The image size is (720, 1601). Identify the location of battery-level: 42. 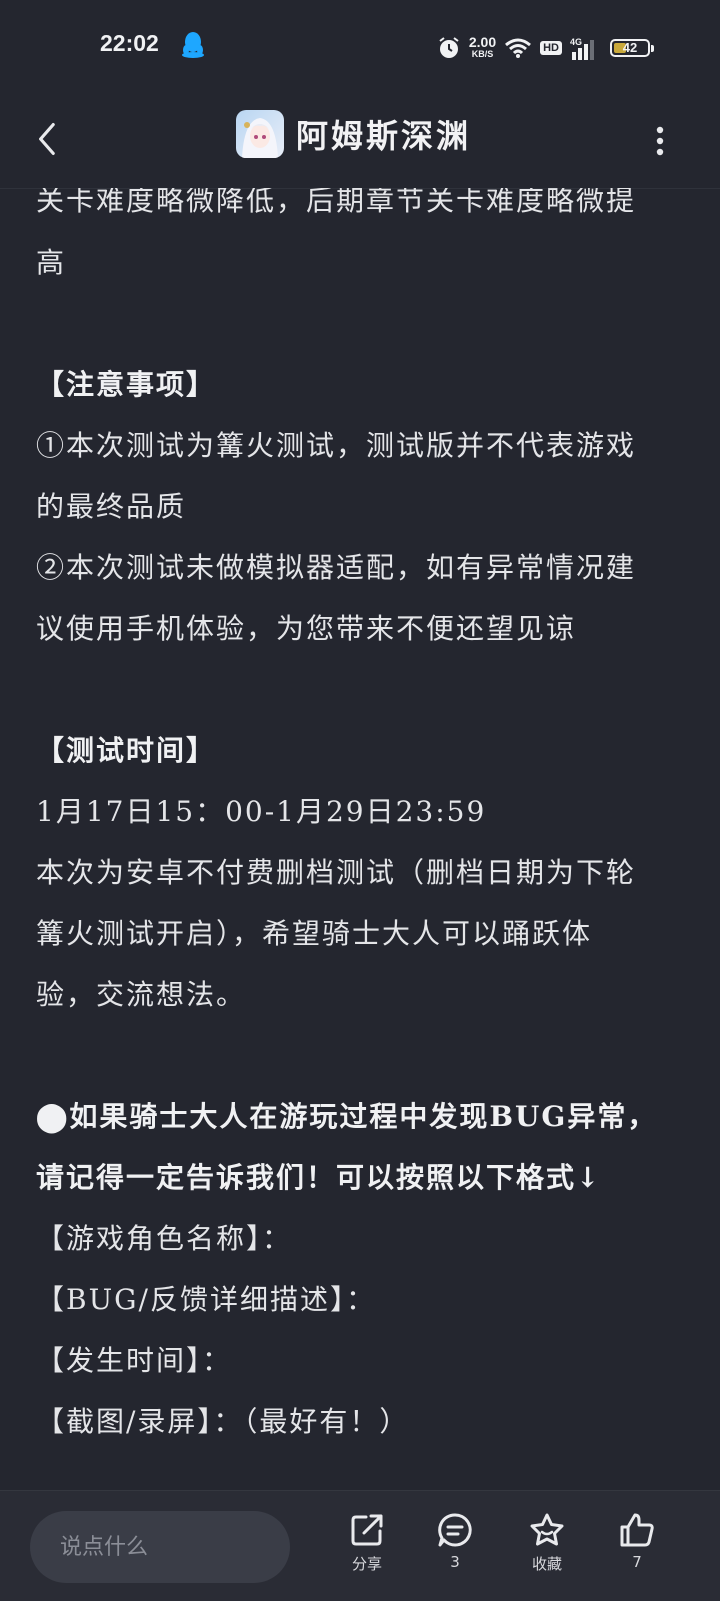
(630, 47).